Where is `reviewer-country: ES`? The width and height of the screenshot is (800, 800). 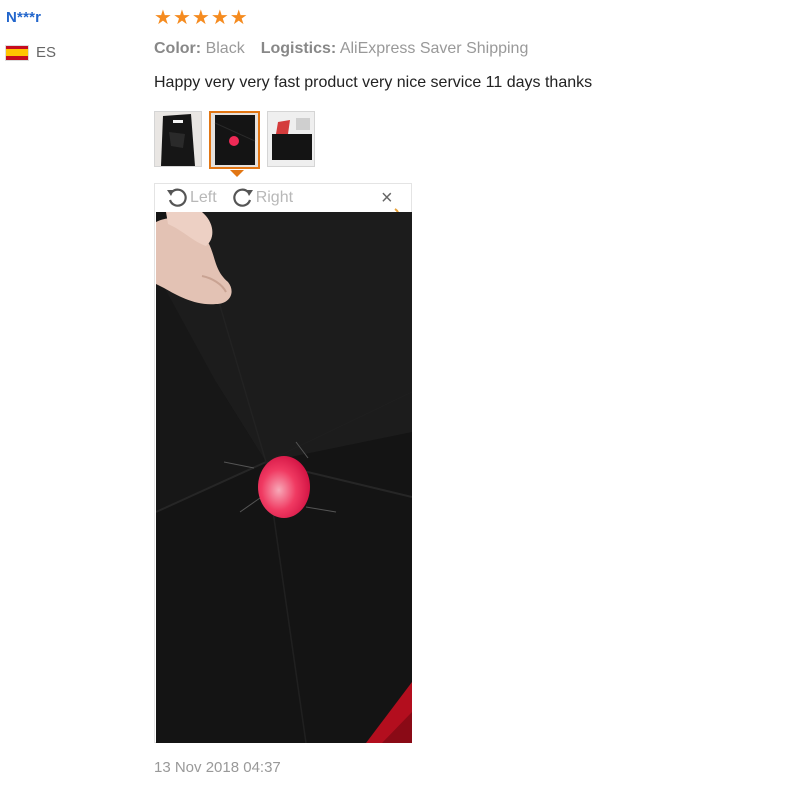 reviewer-country: ES is located at coordinates (30, 52).